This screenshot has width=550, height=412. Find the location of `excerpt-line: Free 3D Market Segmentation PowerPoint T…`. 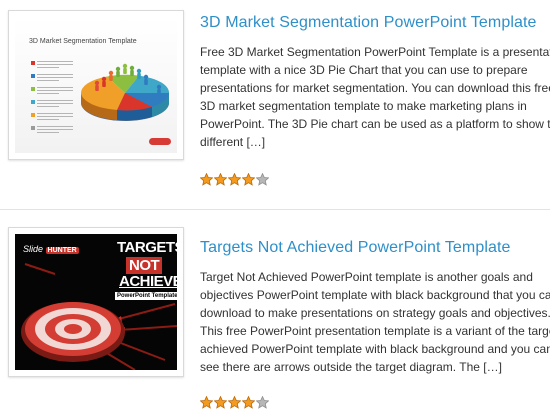

excerpt-line: Free 3D Market Segmentation PowerPoint T… is located at coordinates (375, 52).